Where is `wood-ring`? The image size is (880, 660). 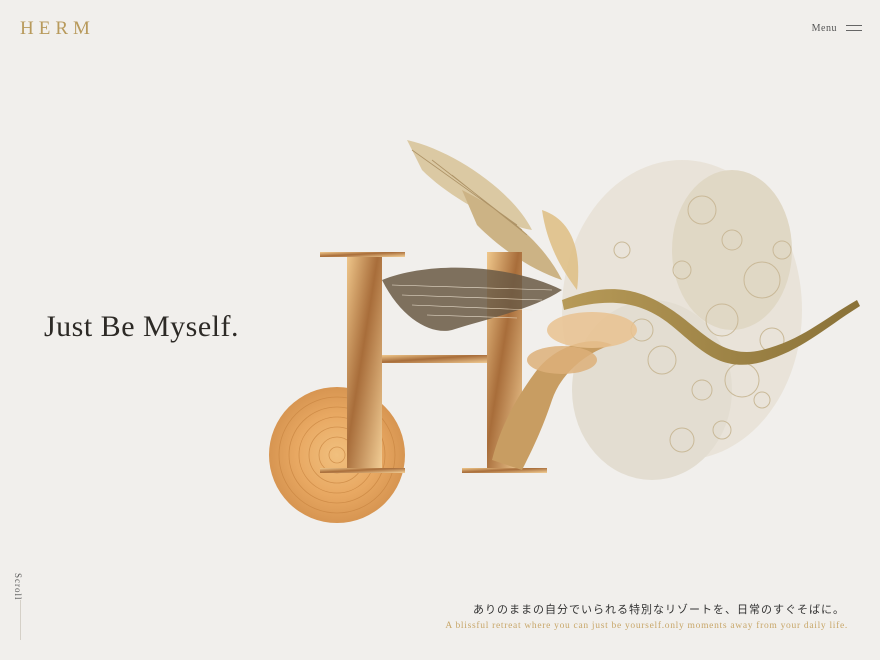 wood-ring is located at coordinates (337, 455).